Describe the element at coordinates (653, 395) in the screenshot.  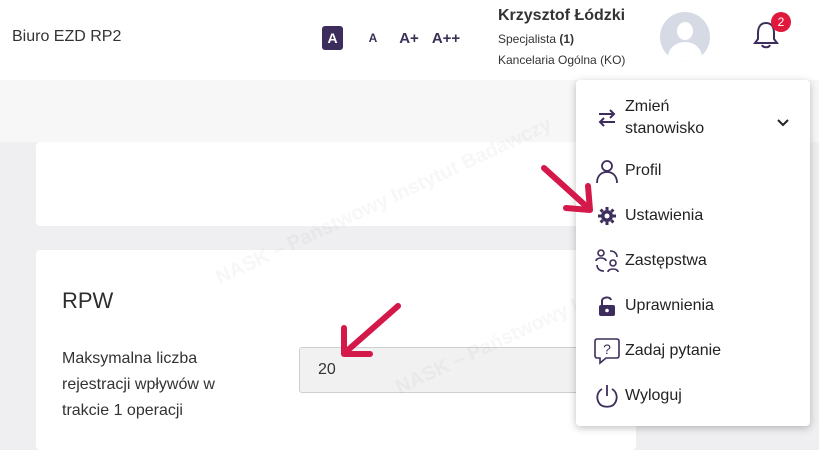
I see `menu-item-label: Wyloguj` at that location.